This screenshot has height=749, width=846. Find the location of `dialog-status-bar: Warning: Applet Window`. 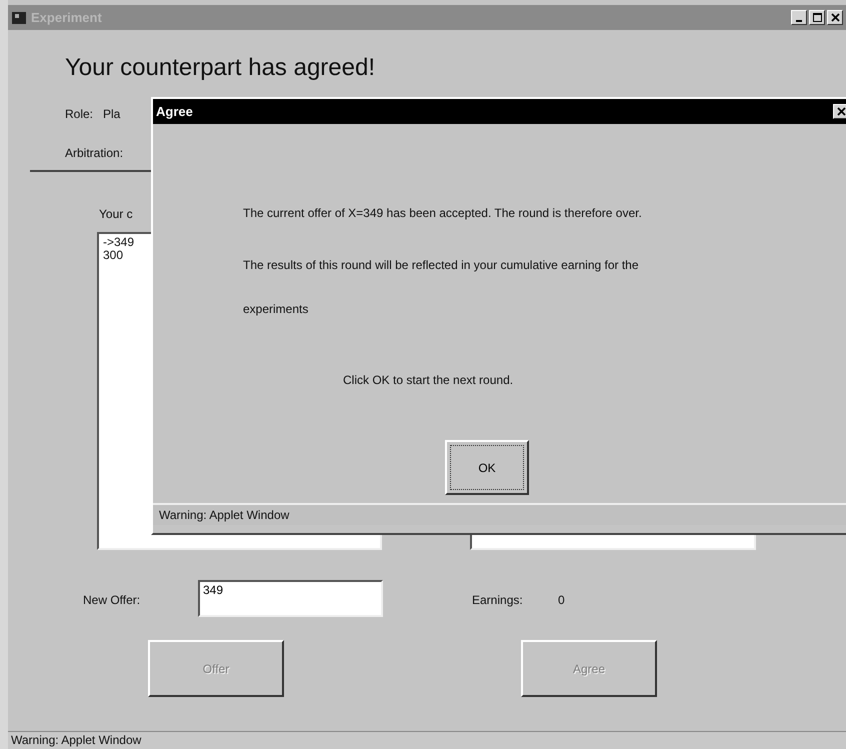

dialog-status-bar: Warning: Applet Window is located at coordinates (499, 514).